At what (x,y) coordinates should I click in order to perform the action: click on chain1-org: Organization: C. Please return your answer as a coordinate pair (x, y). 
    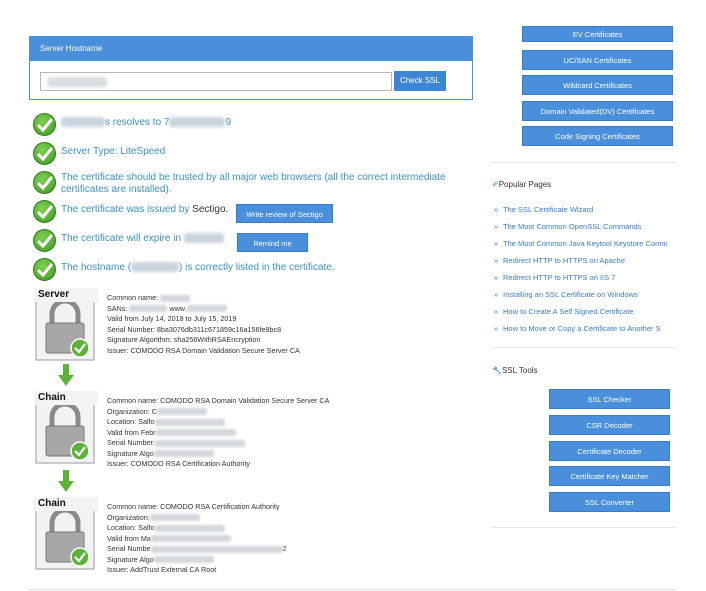
    Looking at the image, I should click on (132, 411).